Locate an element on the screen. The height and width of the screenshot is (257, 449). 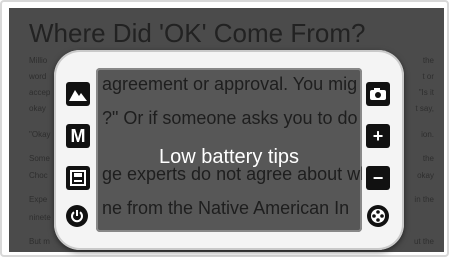
article-line: accep is located at coordinates (40, 92).